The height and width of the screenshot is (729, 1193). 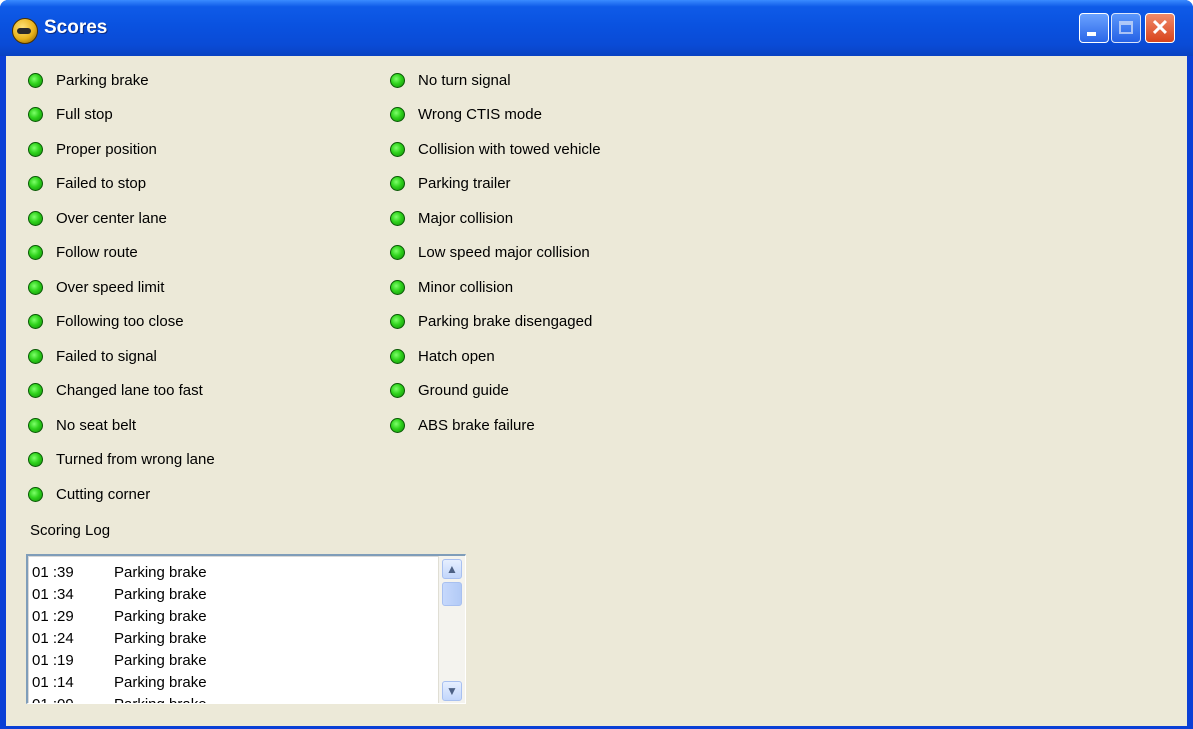 What do you see at coordinates (509, 149) in the screenshot?
I see `indicator-label: Collision with towed vehicle` at bounding box center [509, 149].